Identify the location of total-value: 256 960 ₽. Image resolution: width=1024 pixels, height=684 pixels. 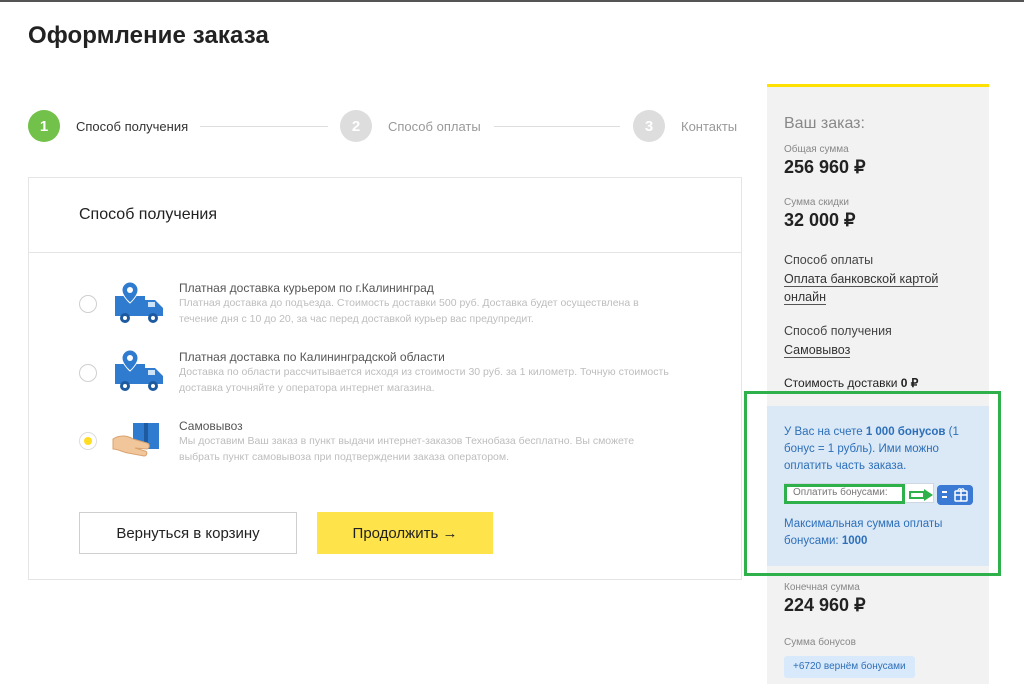
(825, 167).